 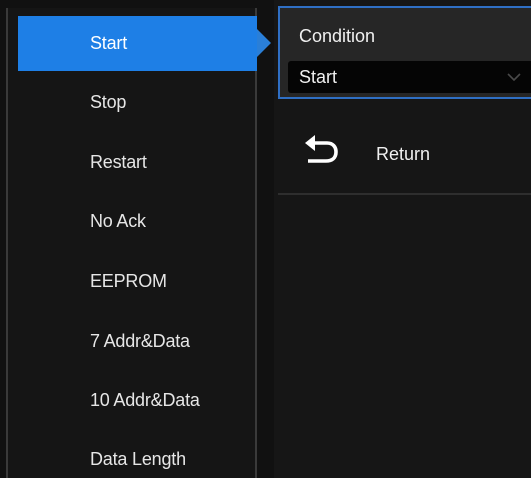 I want to click on menu-item-label: No Ack, so click(x=118, y=221).